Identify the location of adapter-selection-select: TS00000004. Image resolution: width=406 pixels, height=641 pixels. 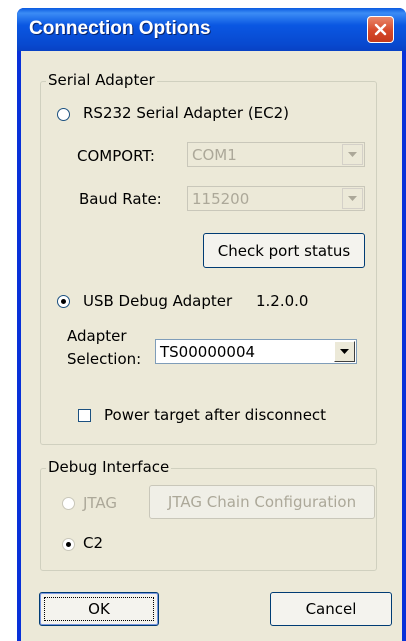
(256, 351).